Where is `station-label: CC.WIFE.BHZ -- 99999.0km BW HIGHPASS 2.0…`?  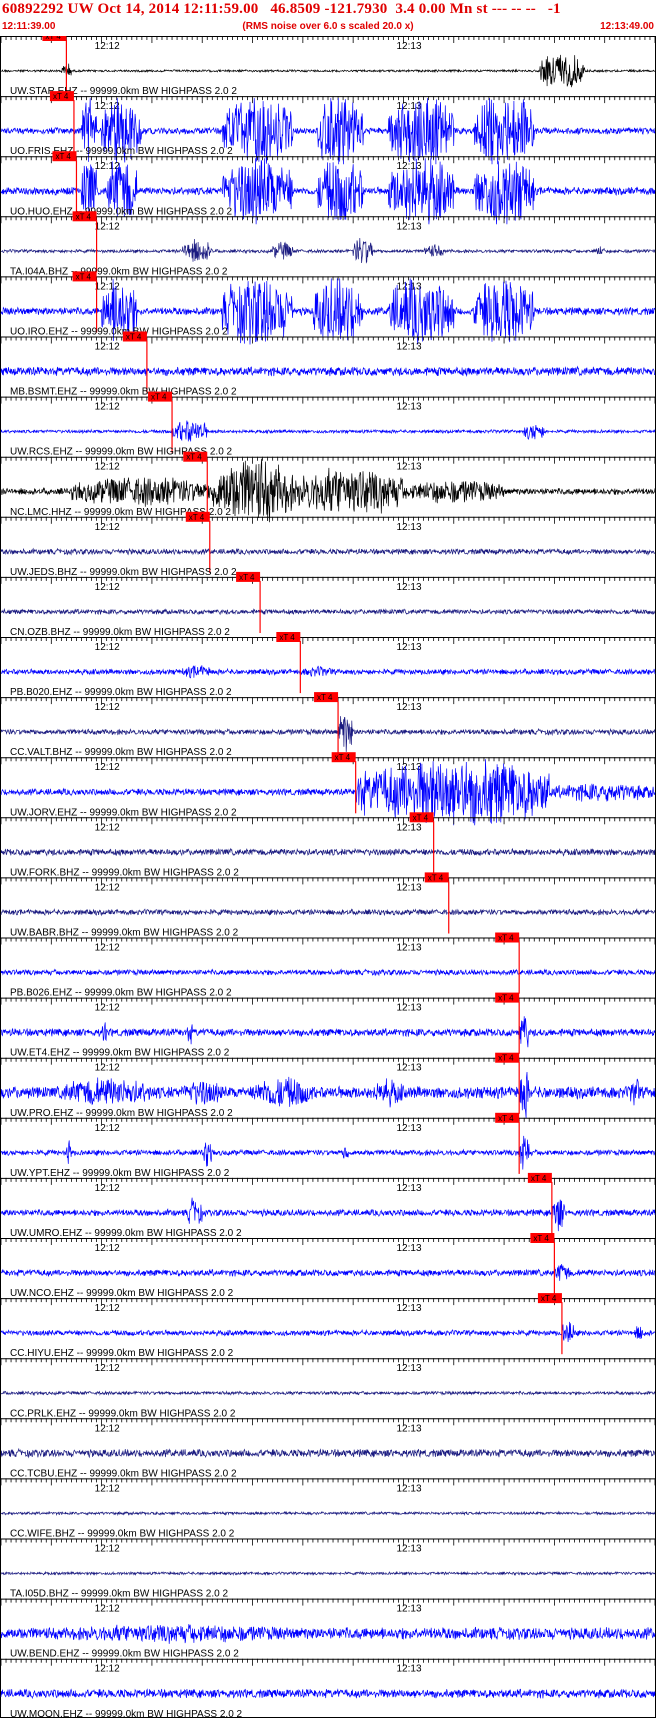 station-label: CC.WIFE.BHZ -- 99999.0km BW HIGHPASS 2.0… is located at coordinates (122, 1534).